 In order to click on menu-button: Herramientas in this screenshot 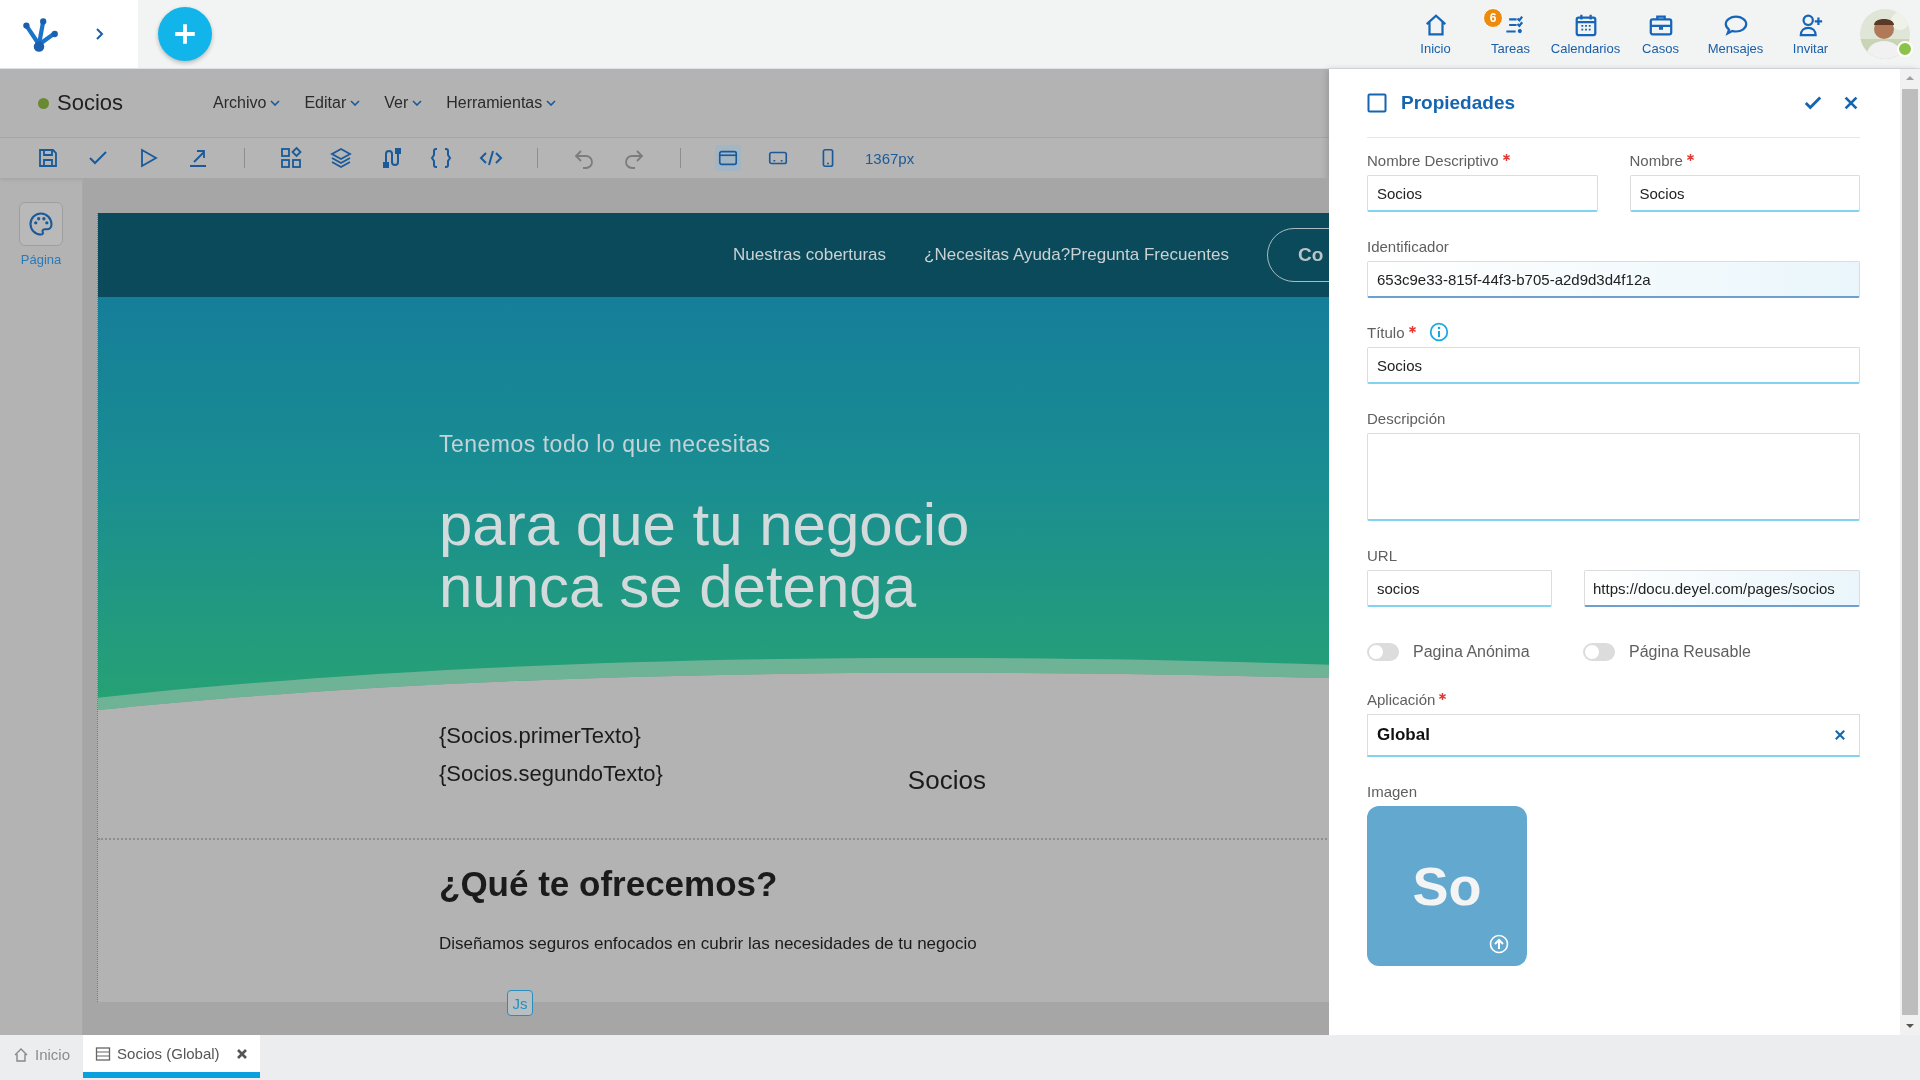, I will do `click(501, 103)`.